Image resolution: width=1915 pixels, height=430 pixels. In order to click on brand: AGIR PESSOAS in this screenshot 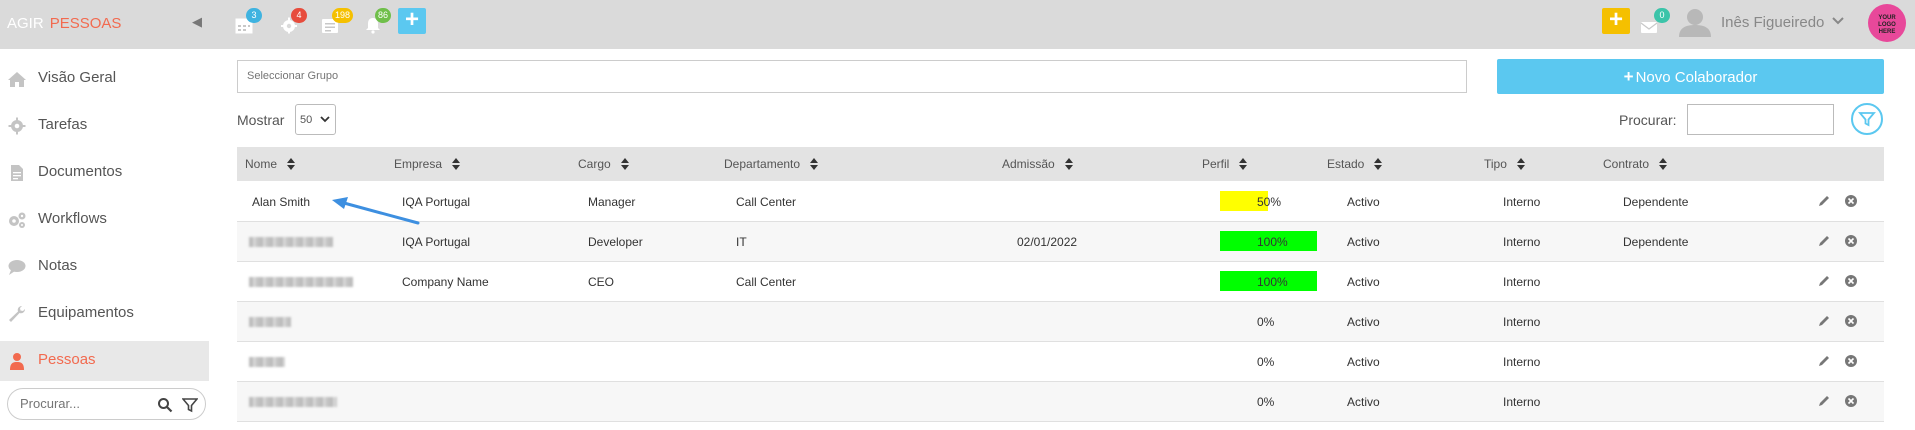, I will do `click(64, 23)`.